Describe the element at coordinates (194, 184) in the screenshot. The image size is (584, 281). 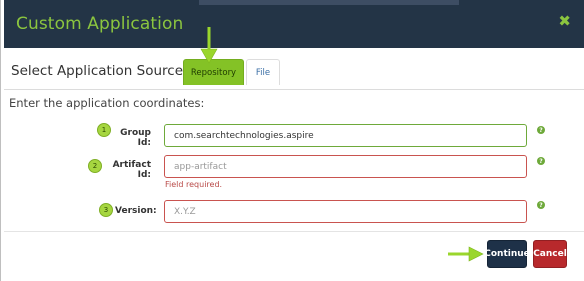
I see `artifact-id-error: Field required.` at that location.